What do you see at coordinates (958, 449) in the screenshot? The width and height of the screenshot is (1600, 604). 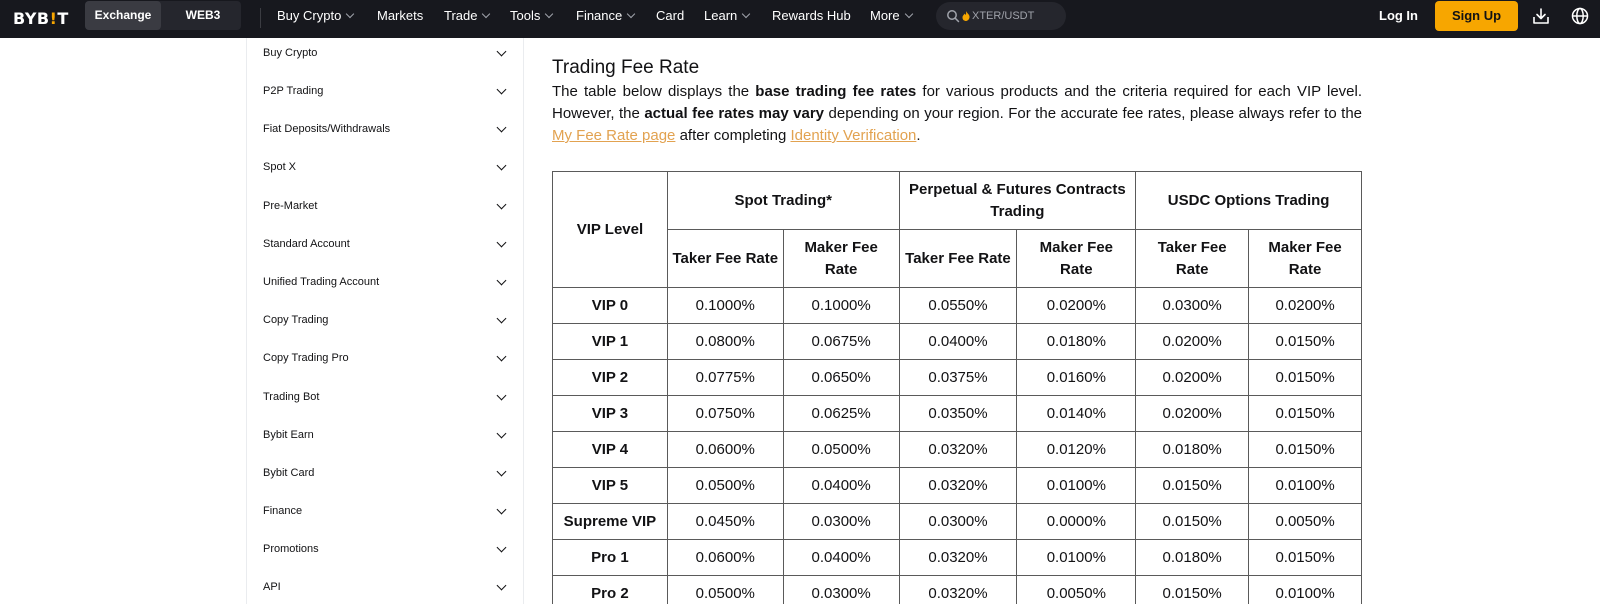 I see `fee-rate-cell: 0.0320%` at bounding box center [958, 449].